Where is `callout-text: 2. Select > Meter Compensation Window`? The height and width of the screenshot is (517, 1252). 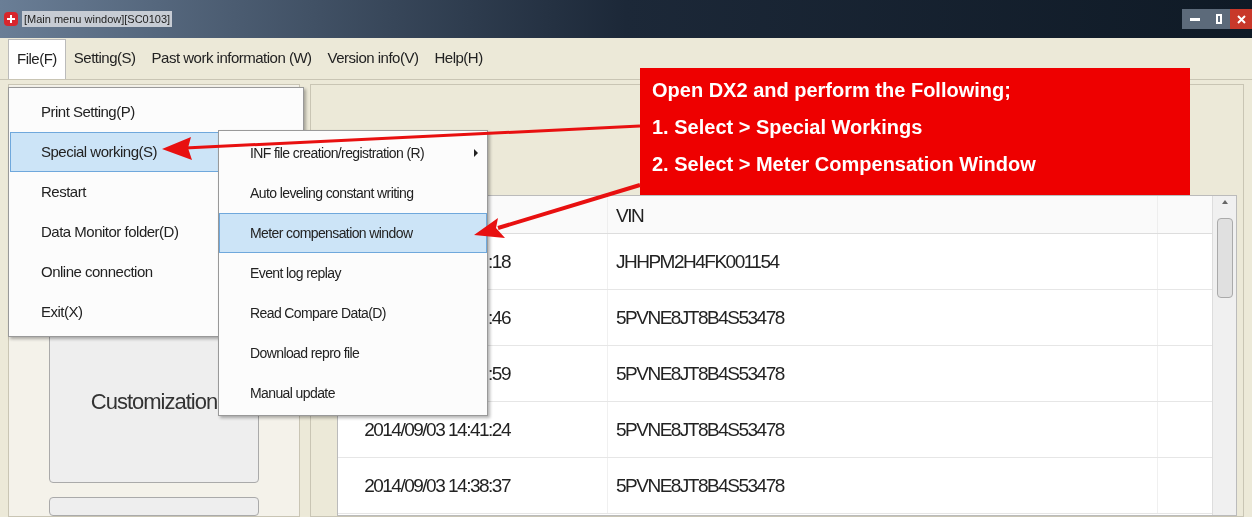 callout-text: 2. Select > Meter Compensation Window is located at coordinates (844, 164).